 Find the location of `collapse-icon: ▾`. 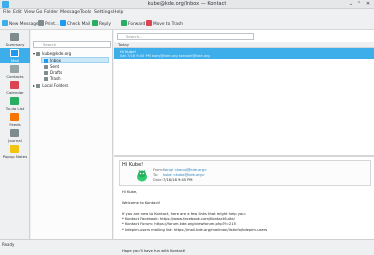

collapse-icon: ▾ is located at coordinates (34, 53).